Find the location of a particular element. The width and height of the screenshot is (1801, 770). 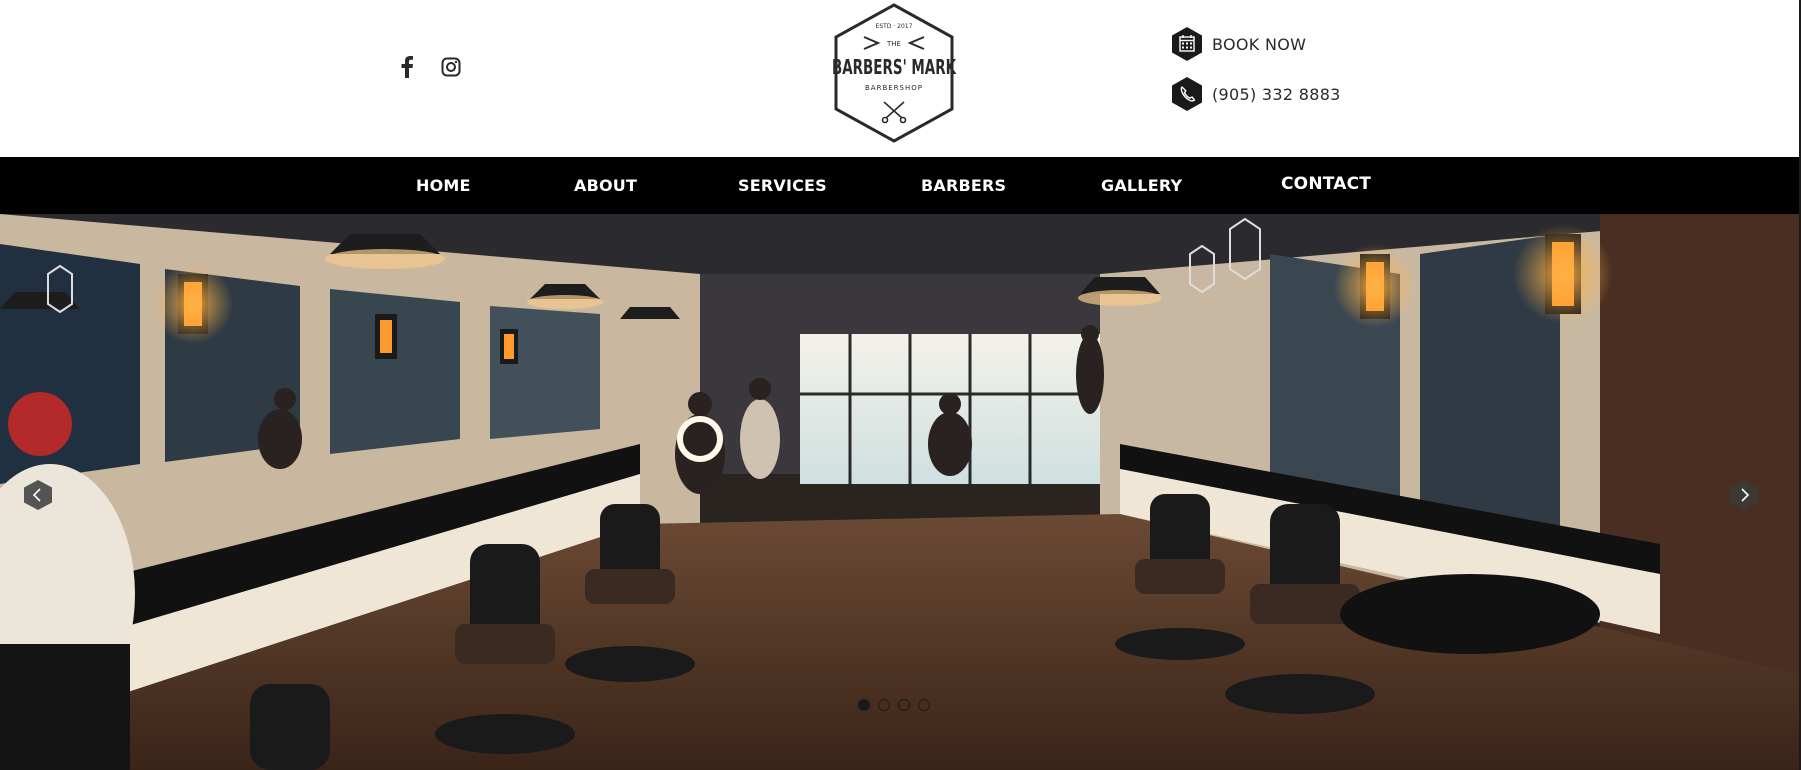

slider-next-button is located at coordinates (1744, 495).